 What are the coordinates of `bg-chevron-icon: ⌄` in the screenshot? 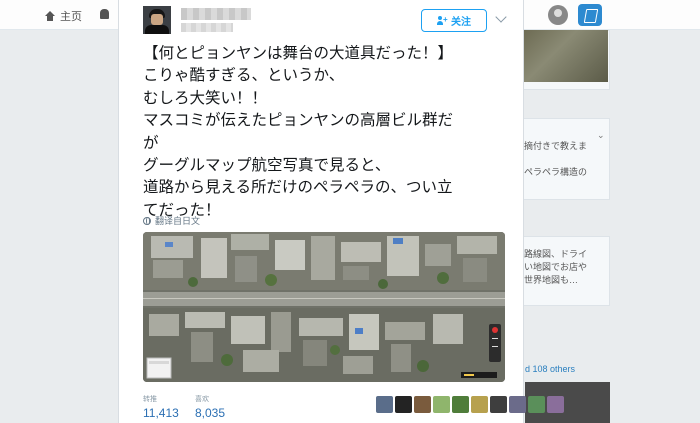 It's located at (601, 135).